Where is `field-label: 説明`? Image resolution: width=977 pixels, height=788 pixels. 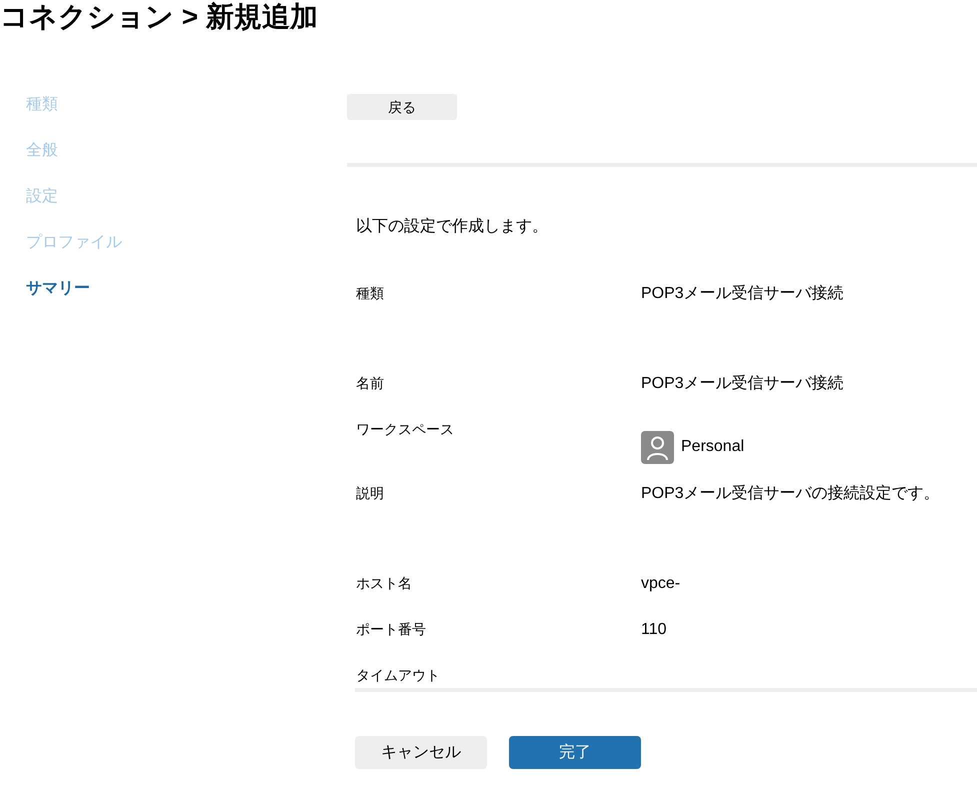
field-label: 説明 is located at coordinates (370, 493).